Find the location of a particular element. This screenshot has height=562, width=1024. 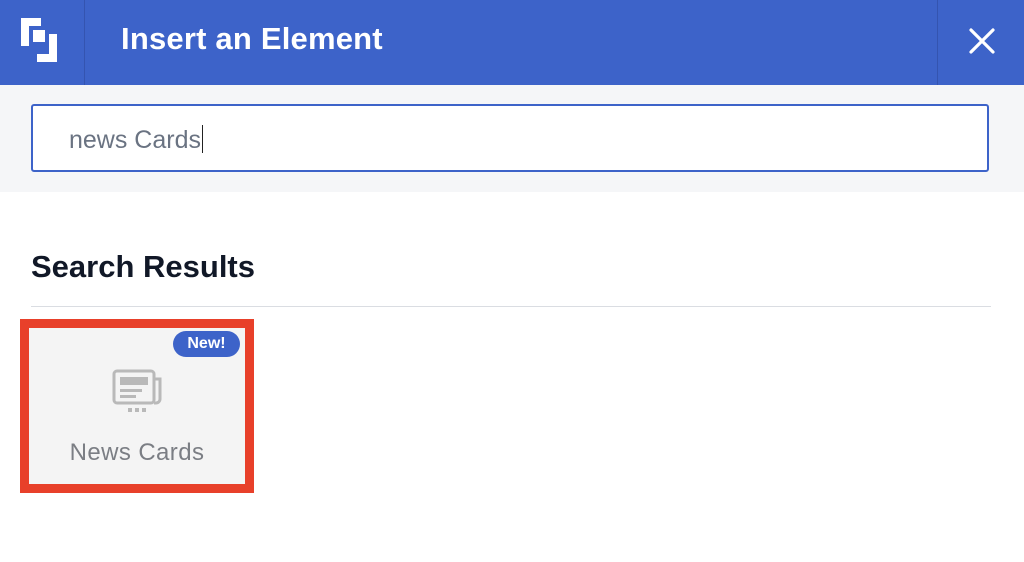

brand-logo-icon is located at coordinates (39, 40).